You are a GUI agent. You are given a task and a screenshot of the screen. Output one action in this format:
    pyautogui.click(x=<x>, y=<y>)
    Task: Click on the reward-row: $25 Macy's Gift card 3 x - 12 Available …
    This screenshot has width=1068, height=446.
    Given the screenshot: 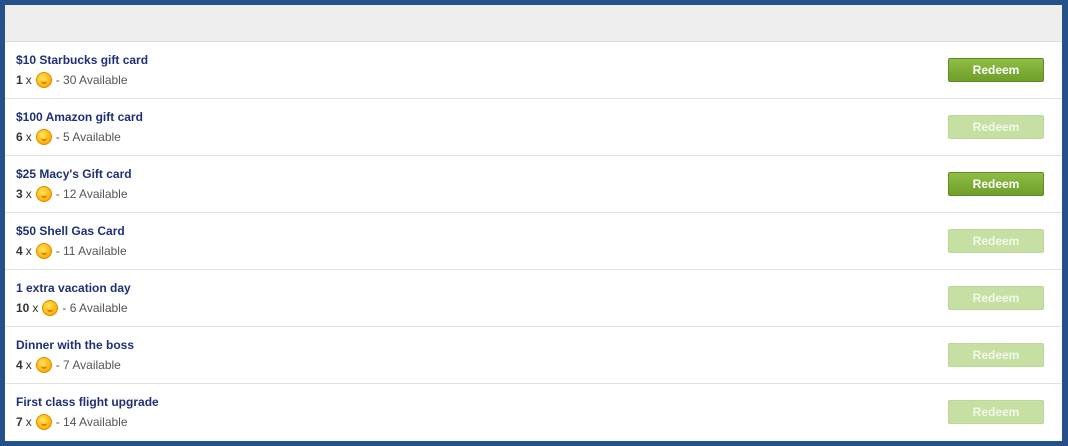 What is the action you would take?
    pyautogui.click(x=533, y=184)
    